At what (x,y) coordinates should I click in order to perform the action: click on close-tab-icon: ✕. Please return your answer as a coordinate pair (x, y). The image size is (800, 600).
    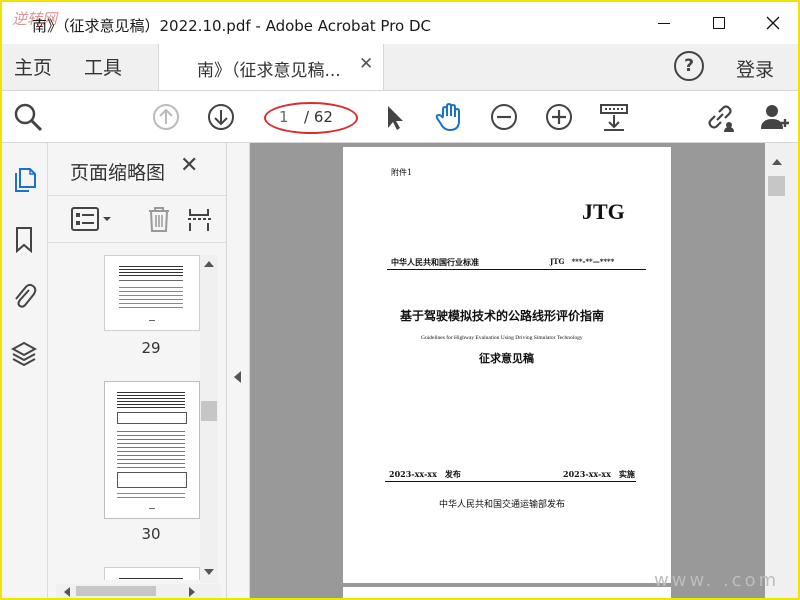
    Looking at the image, I should click on (366, 64).